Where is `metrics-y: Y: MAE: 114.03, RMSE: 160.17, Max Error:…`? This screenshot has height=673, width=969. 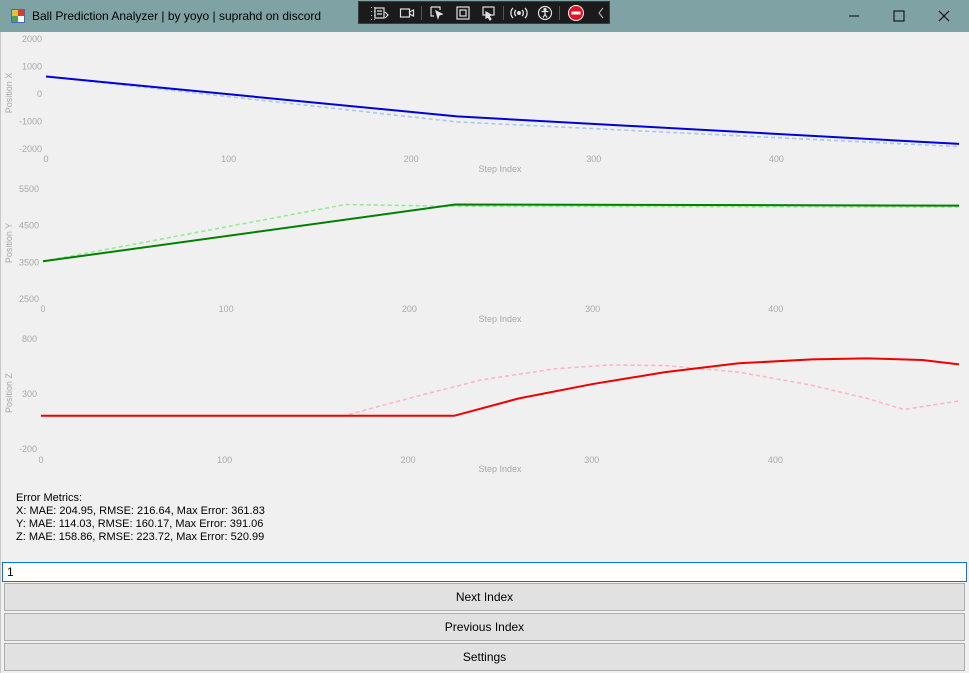
metrics-y: Y: MAE: 114.03, RMSE: 160.17, Max Error:… is located at coordinates (140, 524).